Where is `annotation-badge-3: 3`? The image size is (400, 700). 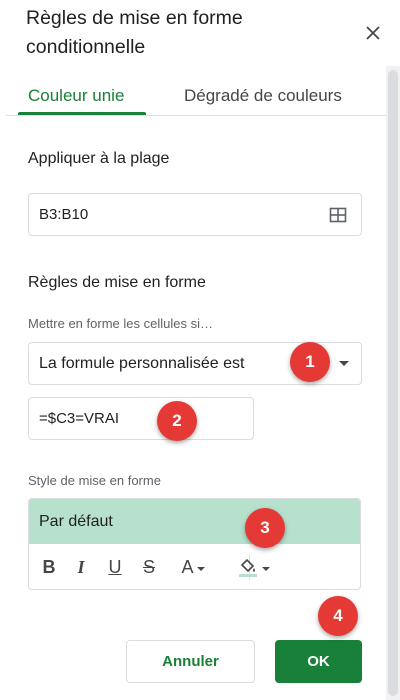
annotation-badge-3: 3 is located at coordinates (265, 528).